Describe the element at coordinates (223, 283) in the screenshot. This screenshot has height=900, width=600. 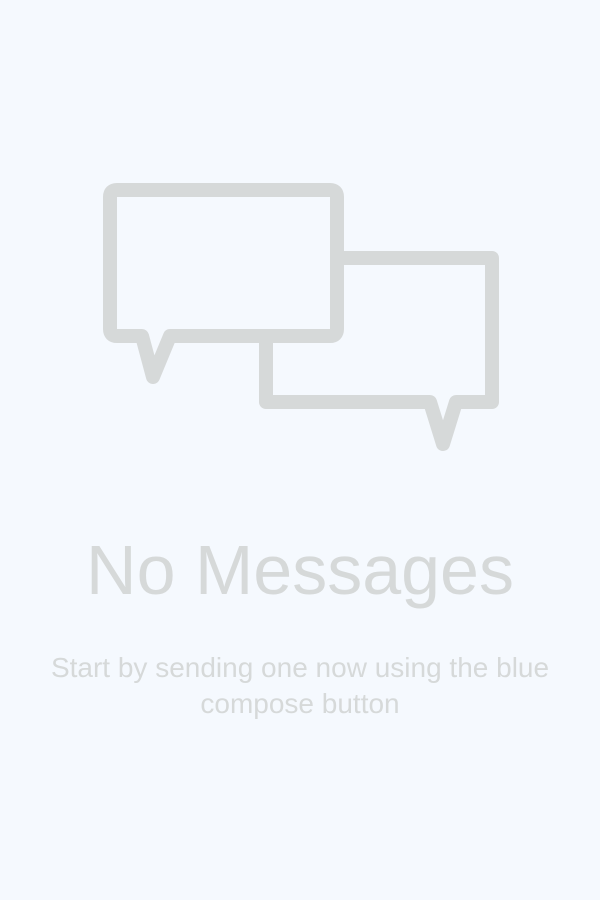
I see `left-speech-bubble` at that location.